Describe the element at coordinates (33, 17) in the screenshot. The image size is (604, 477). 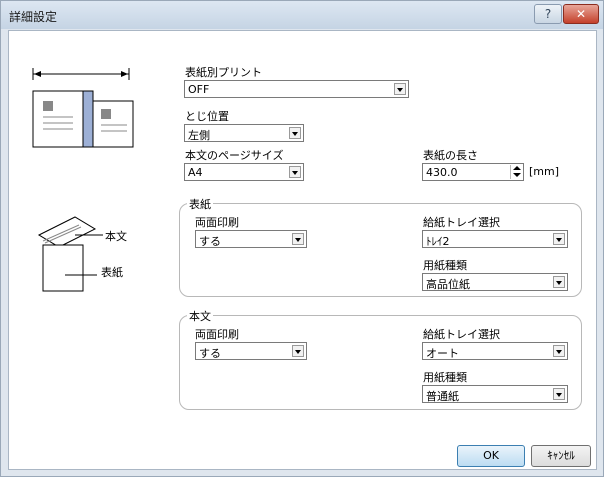
I see `window-title: 詳細設定` at that location.